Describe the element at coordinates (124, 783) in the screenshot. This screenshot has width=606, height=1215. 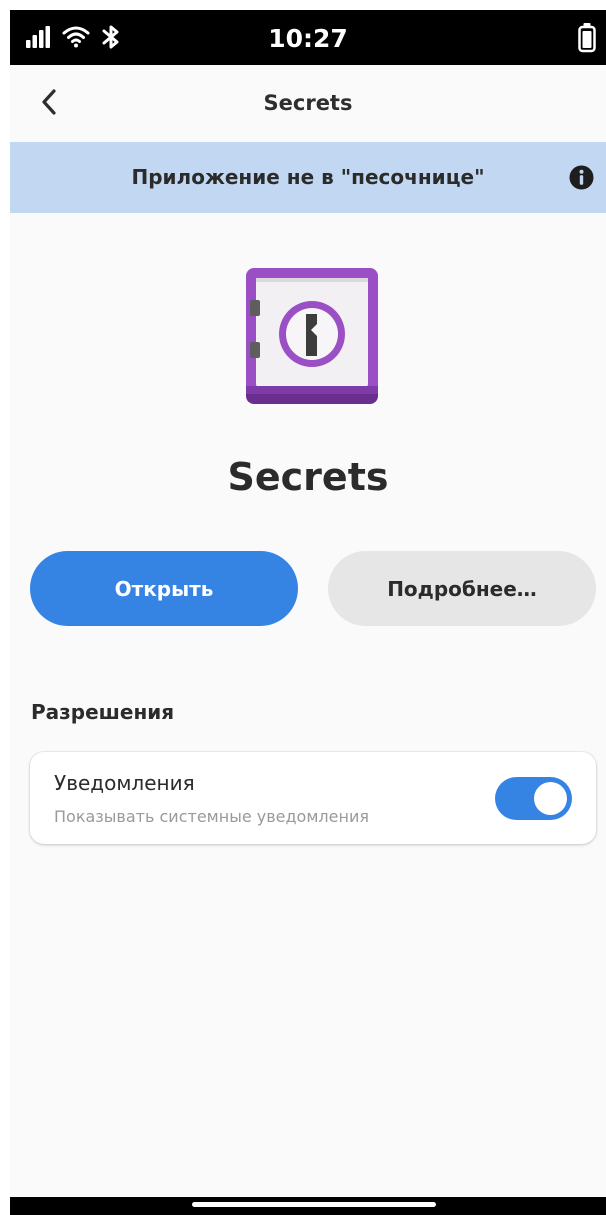
I see `permission-title: Уведомления` at that location.